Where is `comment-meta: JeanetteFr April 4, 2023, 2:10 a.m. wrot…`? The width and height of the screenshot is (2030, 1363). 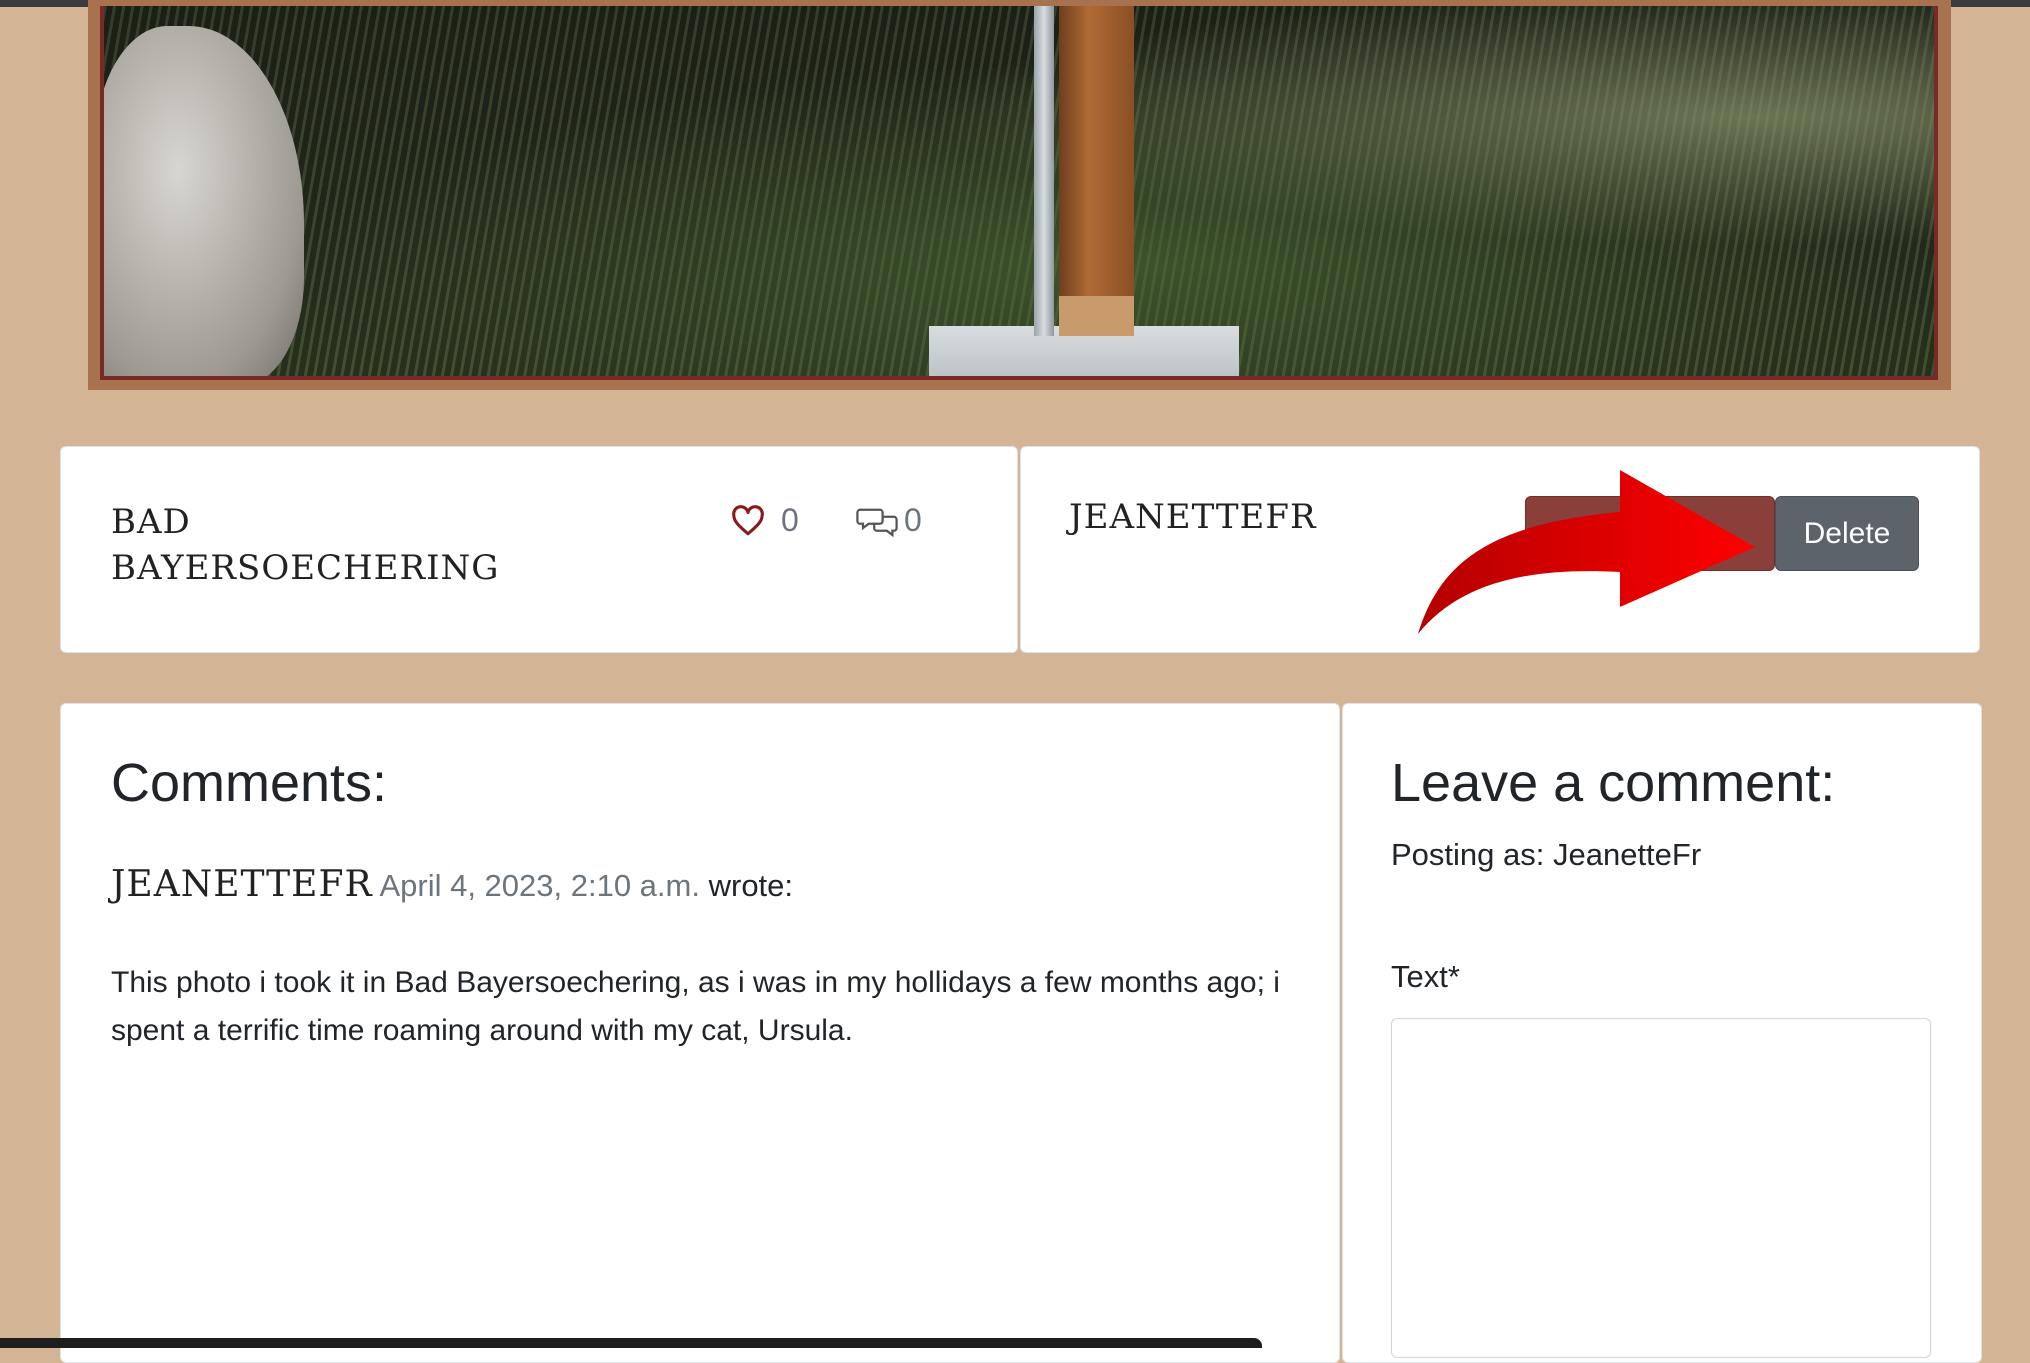 comment-meta: JeanetteFr April 4, 2023, 2:10 a.m. wrot… is located at coordinates (452, 884).